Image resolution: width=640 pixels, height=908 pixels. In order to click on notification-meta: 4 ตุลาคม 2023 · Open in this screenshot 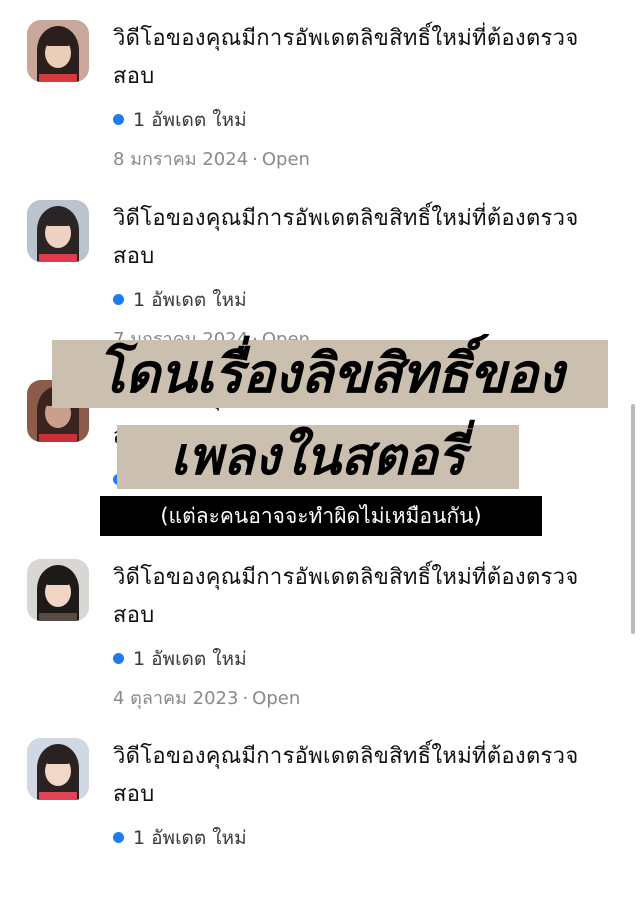, I will do `click(206, 699)`.